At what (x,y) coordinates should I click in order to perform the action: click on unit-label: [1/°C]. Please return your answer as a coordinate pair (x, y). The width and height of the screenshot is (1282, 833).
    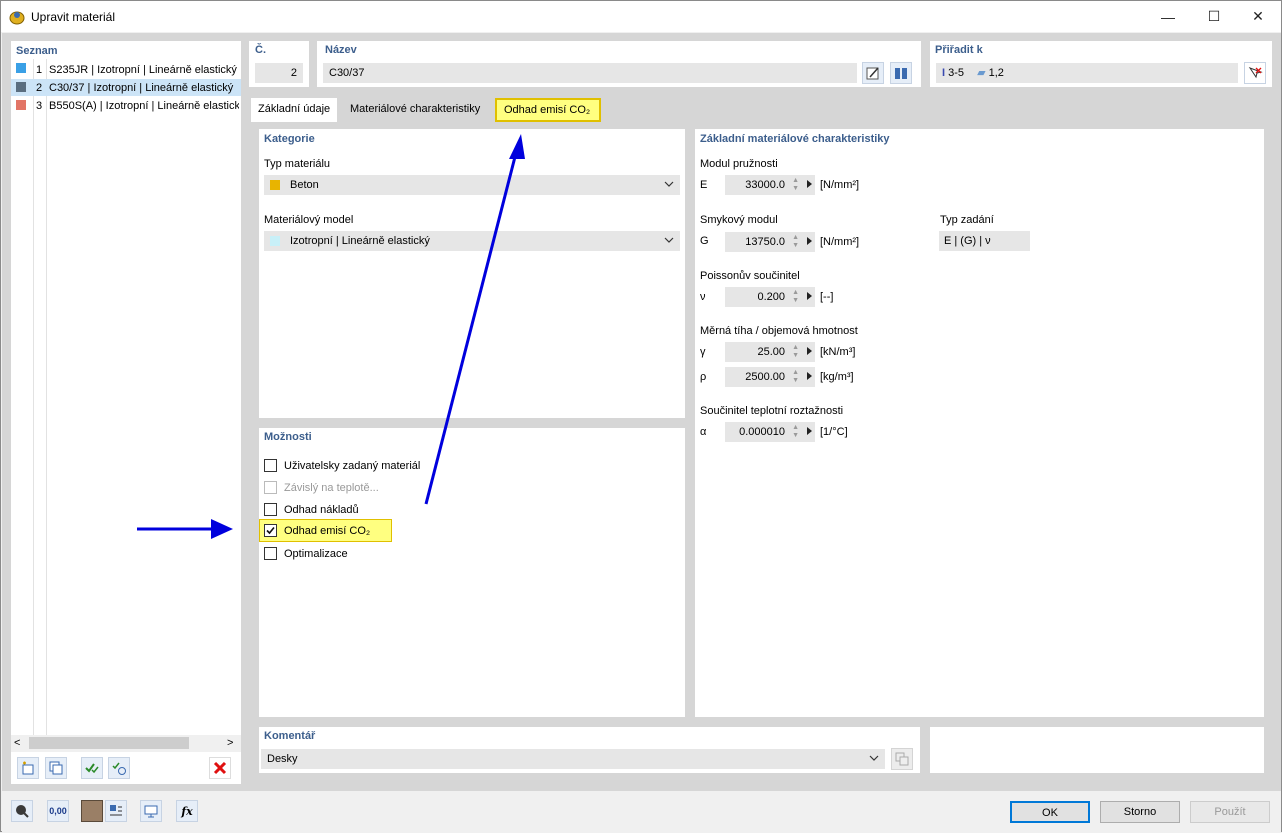
    Looking at the image, I should click on (834, 432).